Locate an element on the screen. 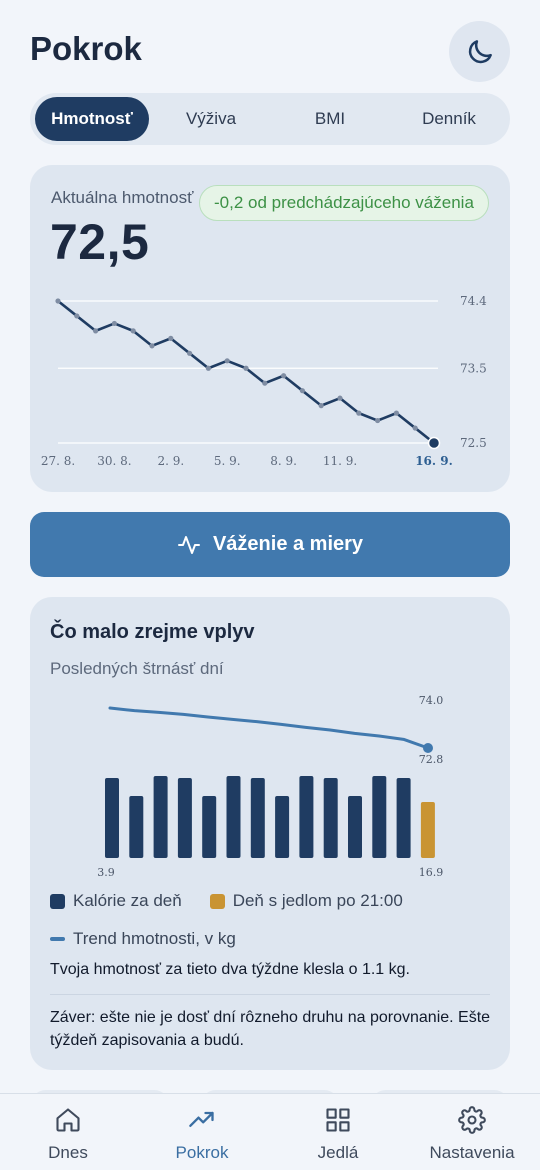 This screenshot has height=1170, width=540. x-tick-label: 2. 9. is located at coordinates (170, 461).